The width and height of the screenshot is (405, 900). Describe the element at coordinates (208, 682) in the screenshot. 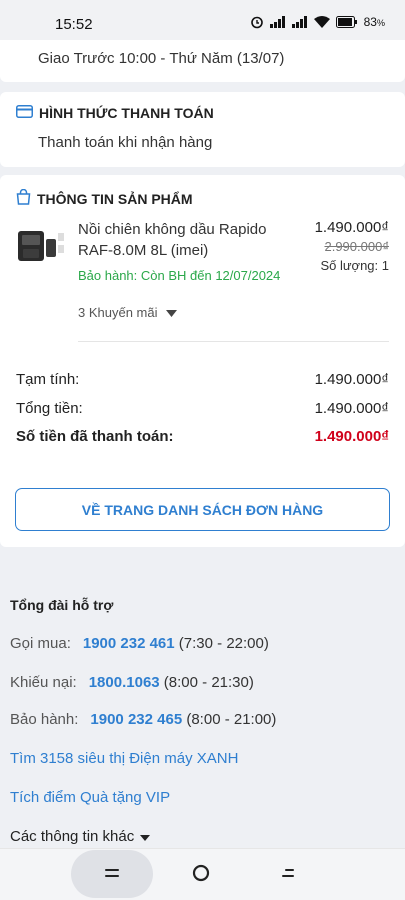

I see `support-hours: (8:00 - 21:30)` at that location.